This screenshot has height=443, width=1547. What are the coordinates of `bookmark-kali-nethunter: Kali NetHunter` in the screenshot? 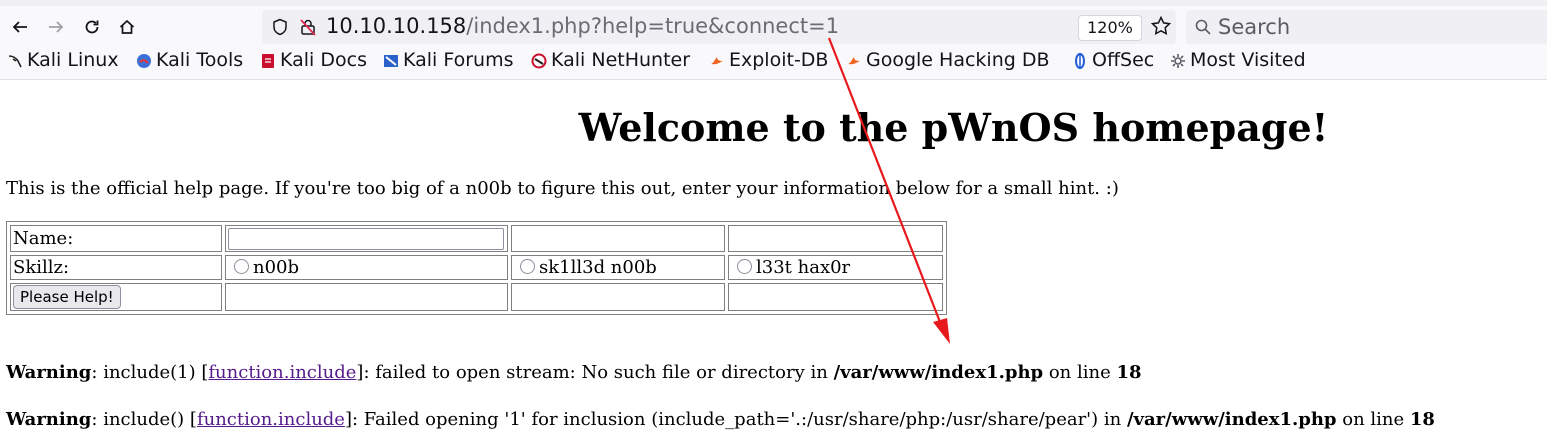 It's located at (610, 60).